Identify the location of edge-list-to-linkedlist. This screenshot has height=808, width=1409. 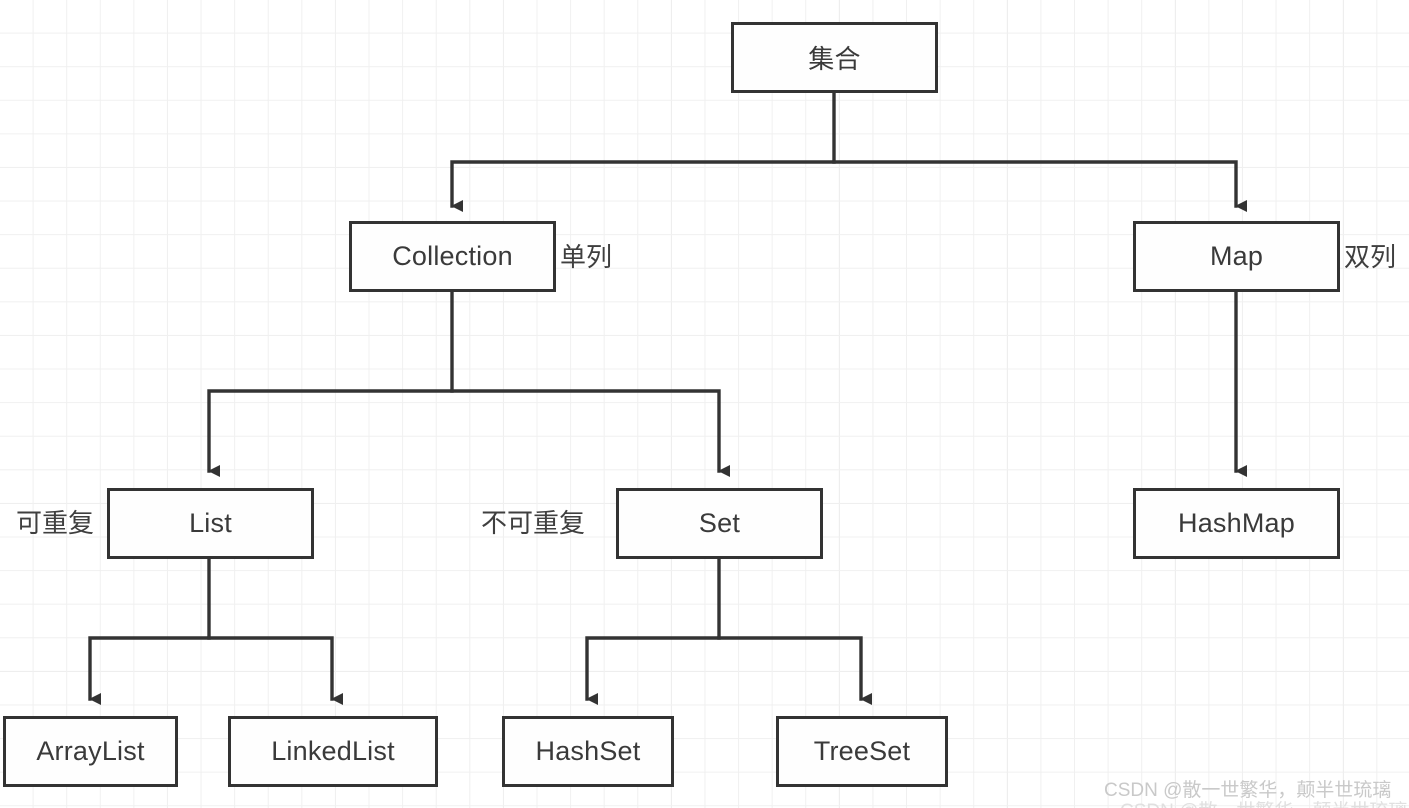
(275, 670).